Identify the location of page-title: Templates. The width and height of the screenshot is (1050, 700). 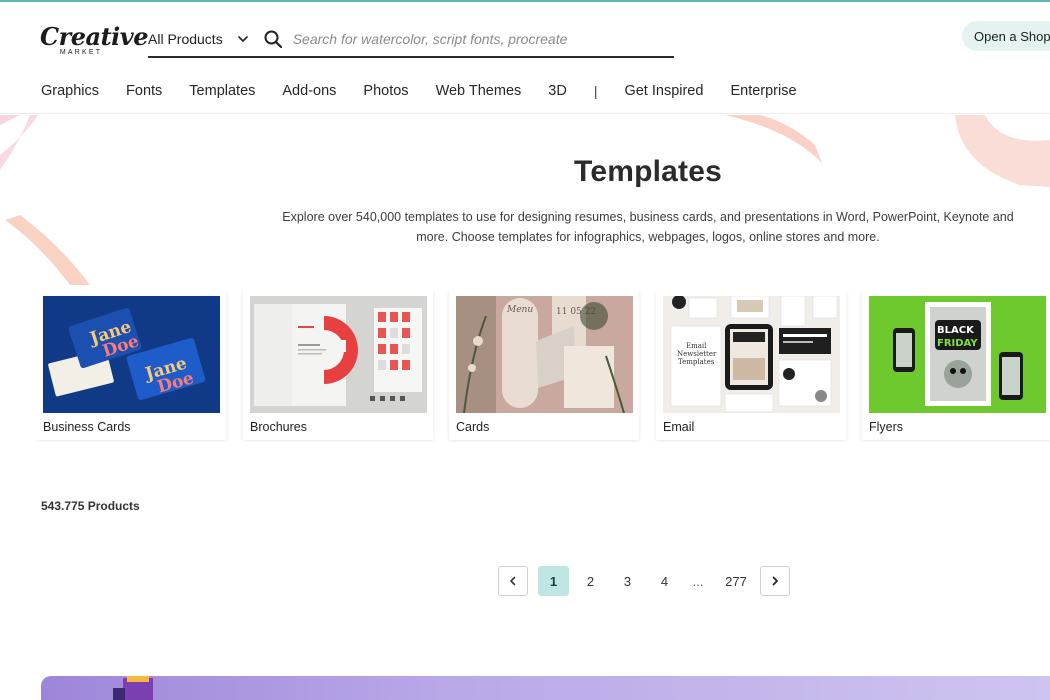
(648, 171).